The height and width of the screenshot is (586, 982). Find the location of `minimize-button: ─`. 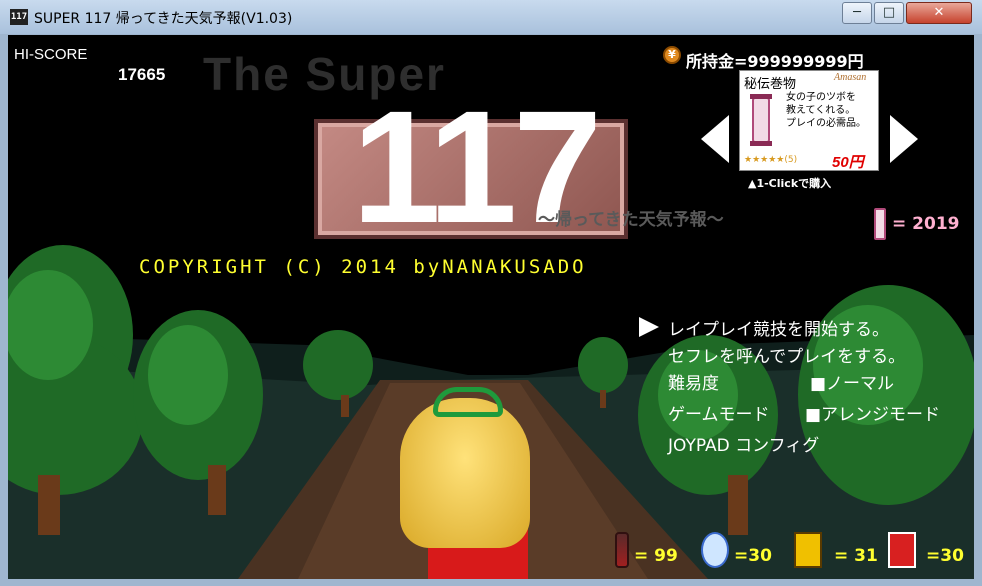

minimize-button: ─ is located at coordinates (857, 13).